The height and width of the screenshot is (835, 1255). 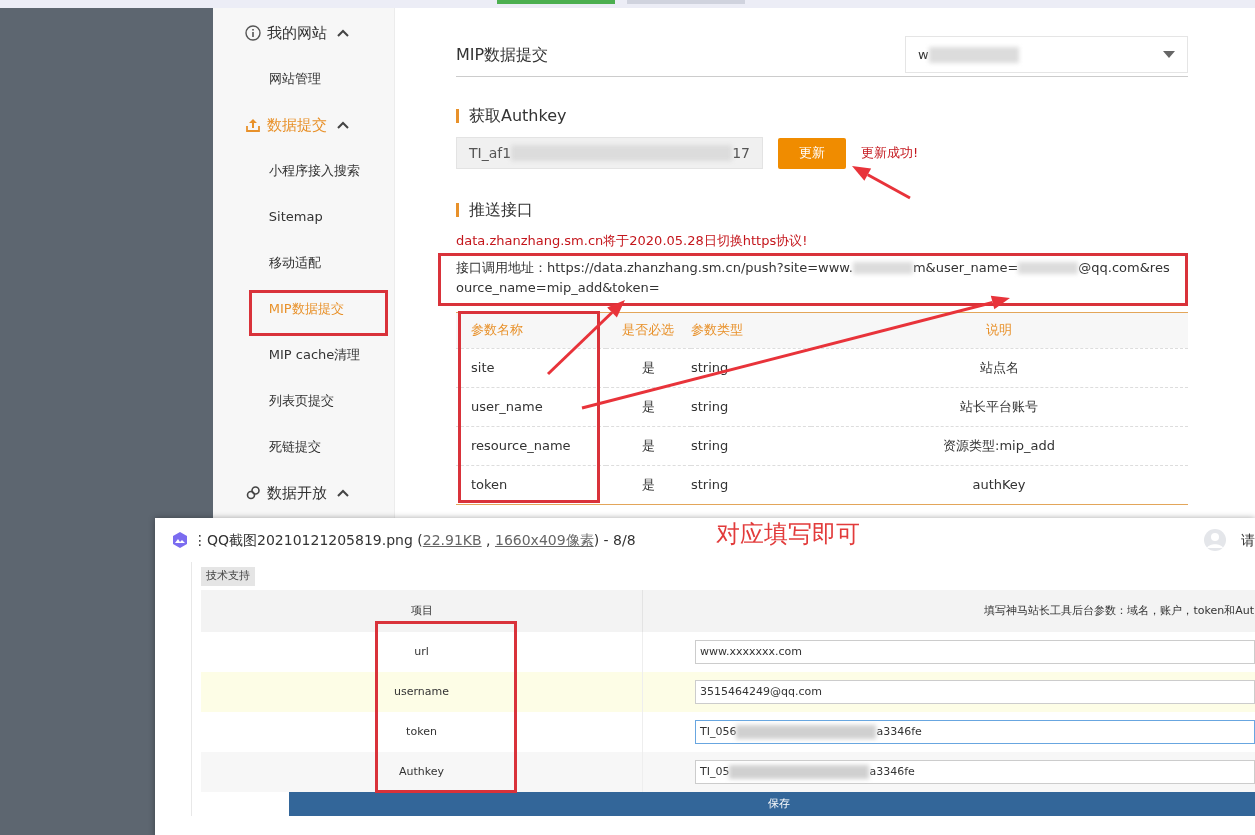 I want to click on table-cell: resource_name, so click(x=531, y=445).